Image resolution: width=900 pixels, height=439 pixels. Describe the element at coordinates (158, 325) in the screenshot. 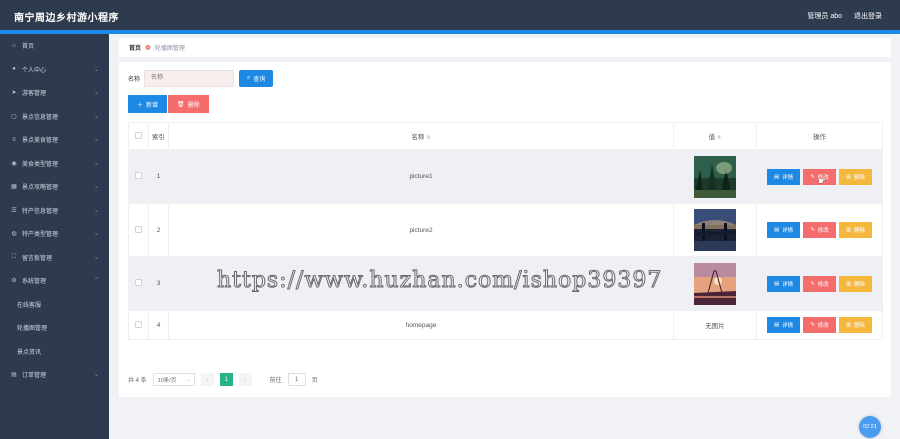

I see `row-index: 4` at that location.